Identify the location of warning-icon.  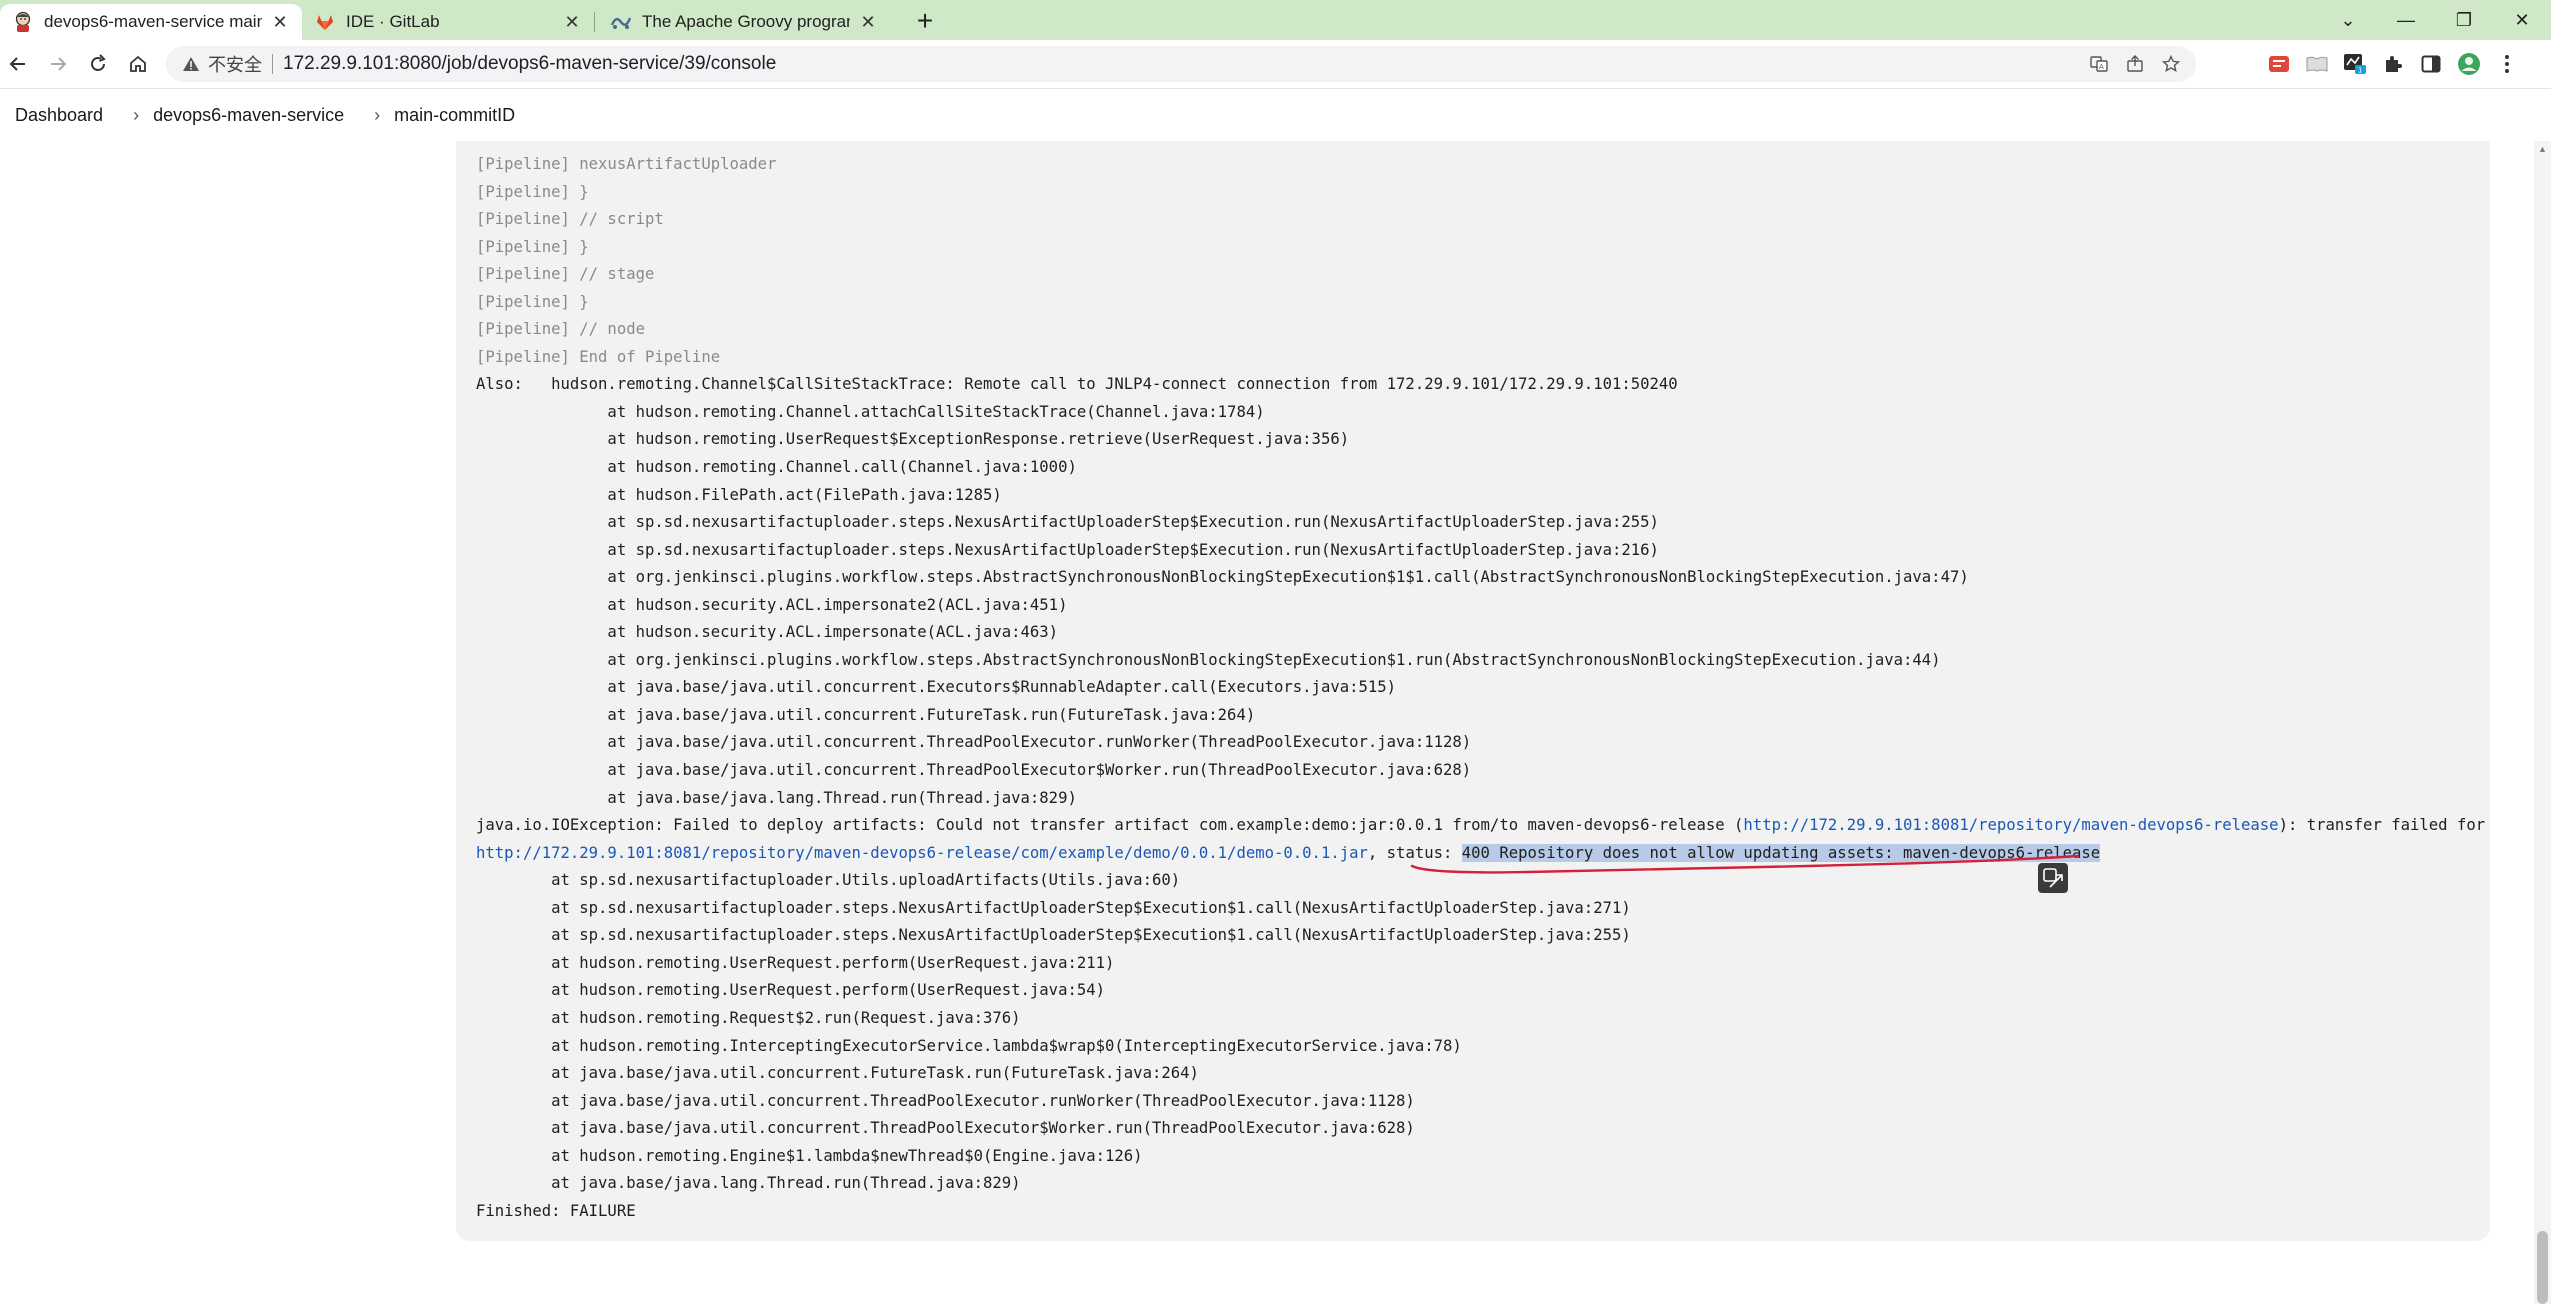
(191, 64).